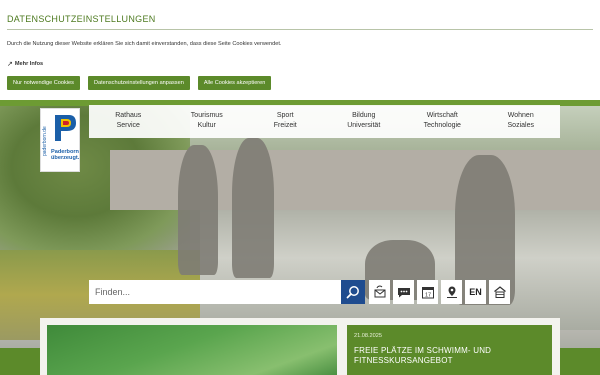  I want to click on nav-item-wirtschaft: Wirtschaft Technologie, so click(442, 121).